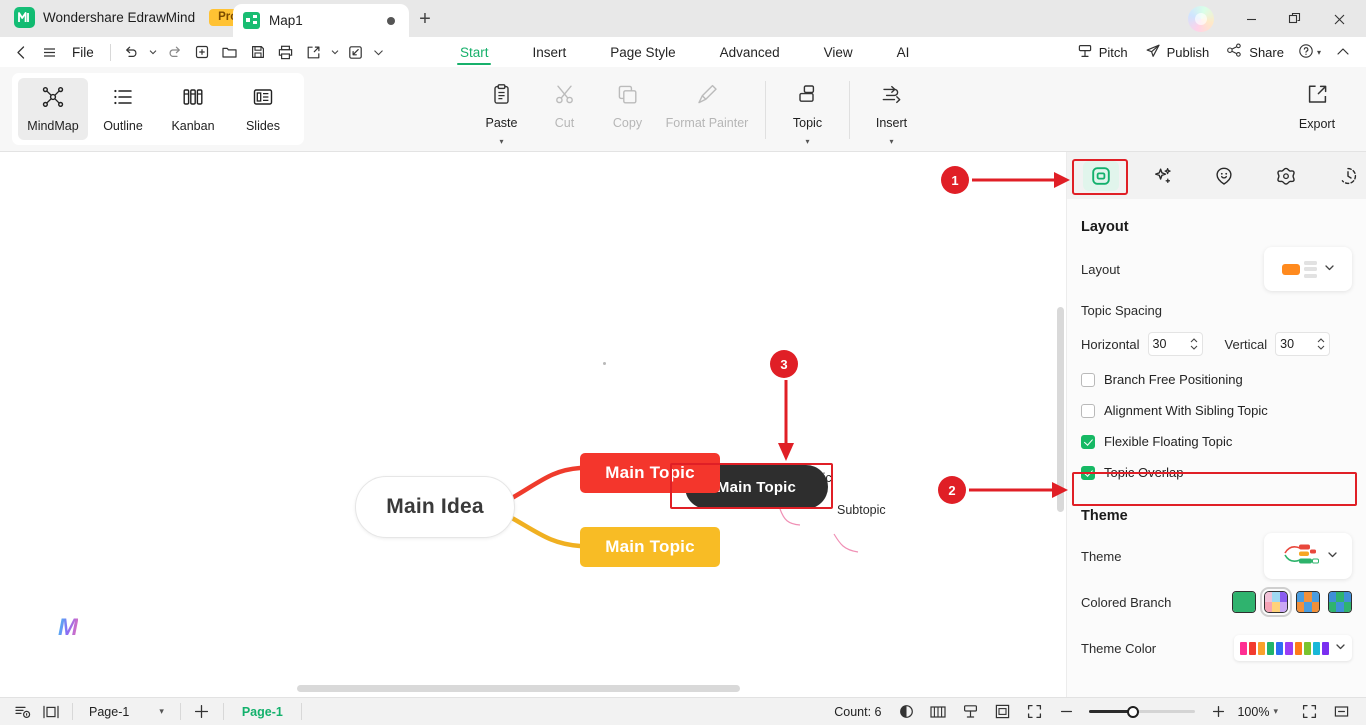  Describe the element at coordinates (784, 364) in the screenshot. I see `annotation-badge-3: 3` at that location.